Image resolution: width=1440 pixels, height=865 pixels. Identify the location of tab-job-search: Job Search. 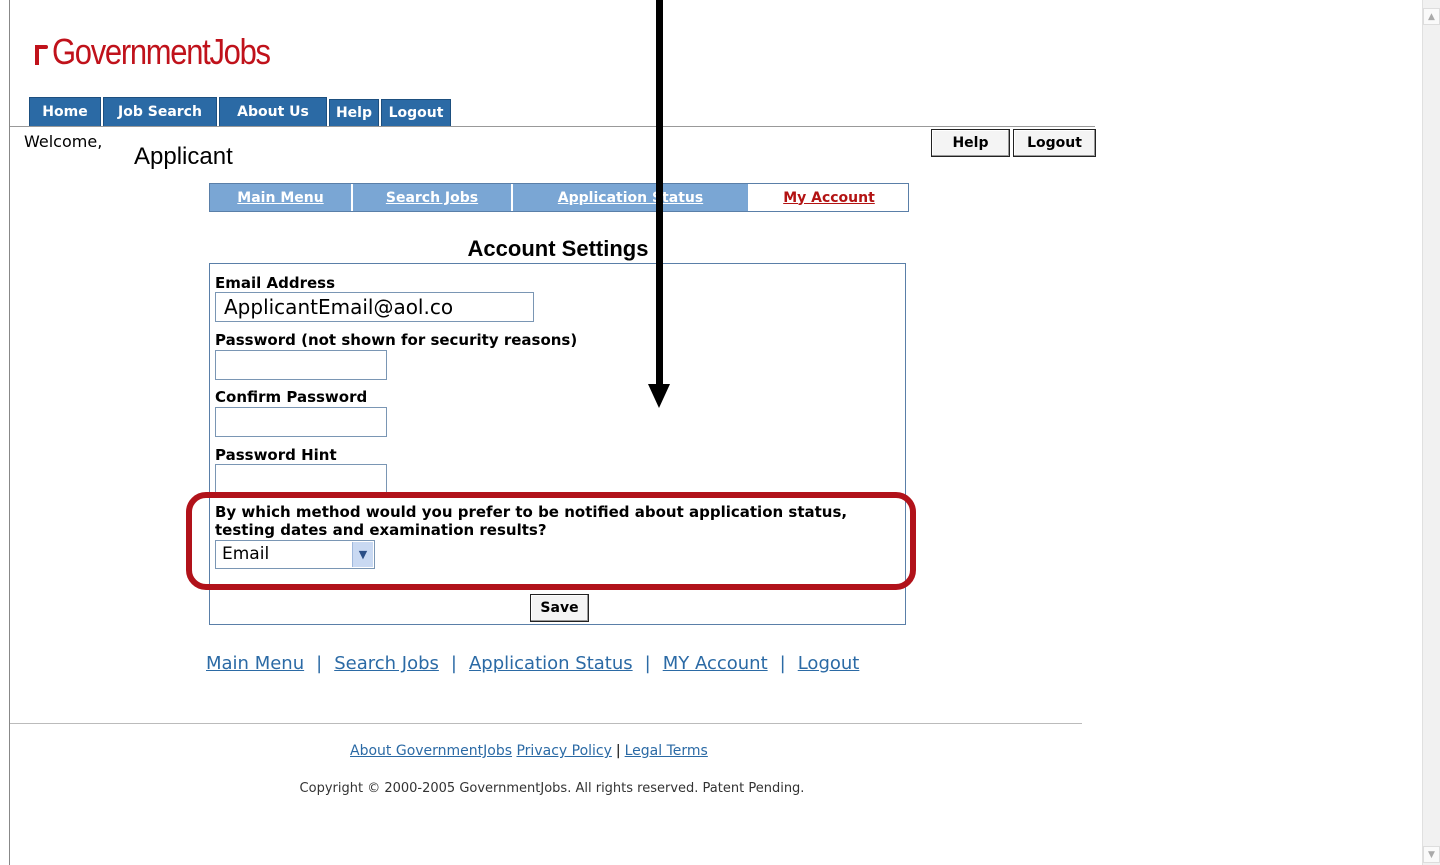
(160, 111).